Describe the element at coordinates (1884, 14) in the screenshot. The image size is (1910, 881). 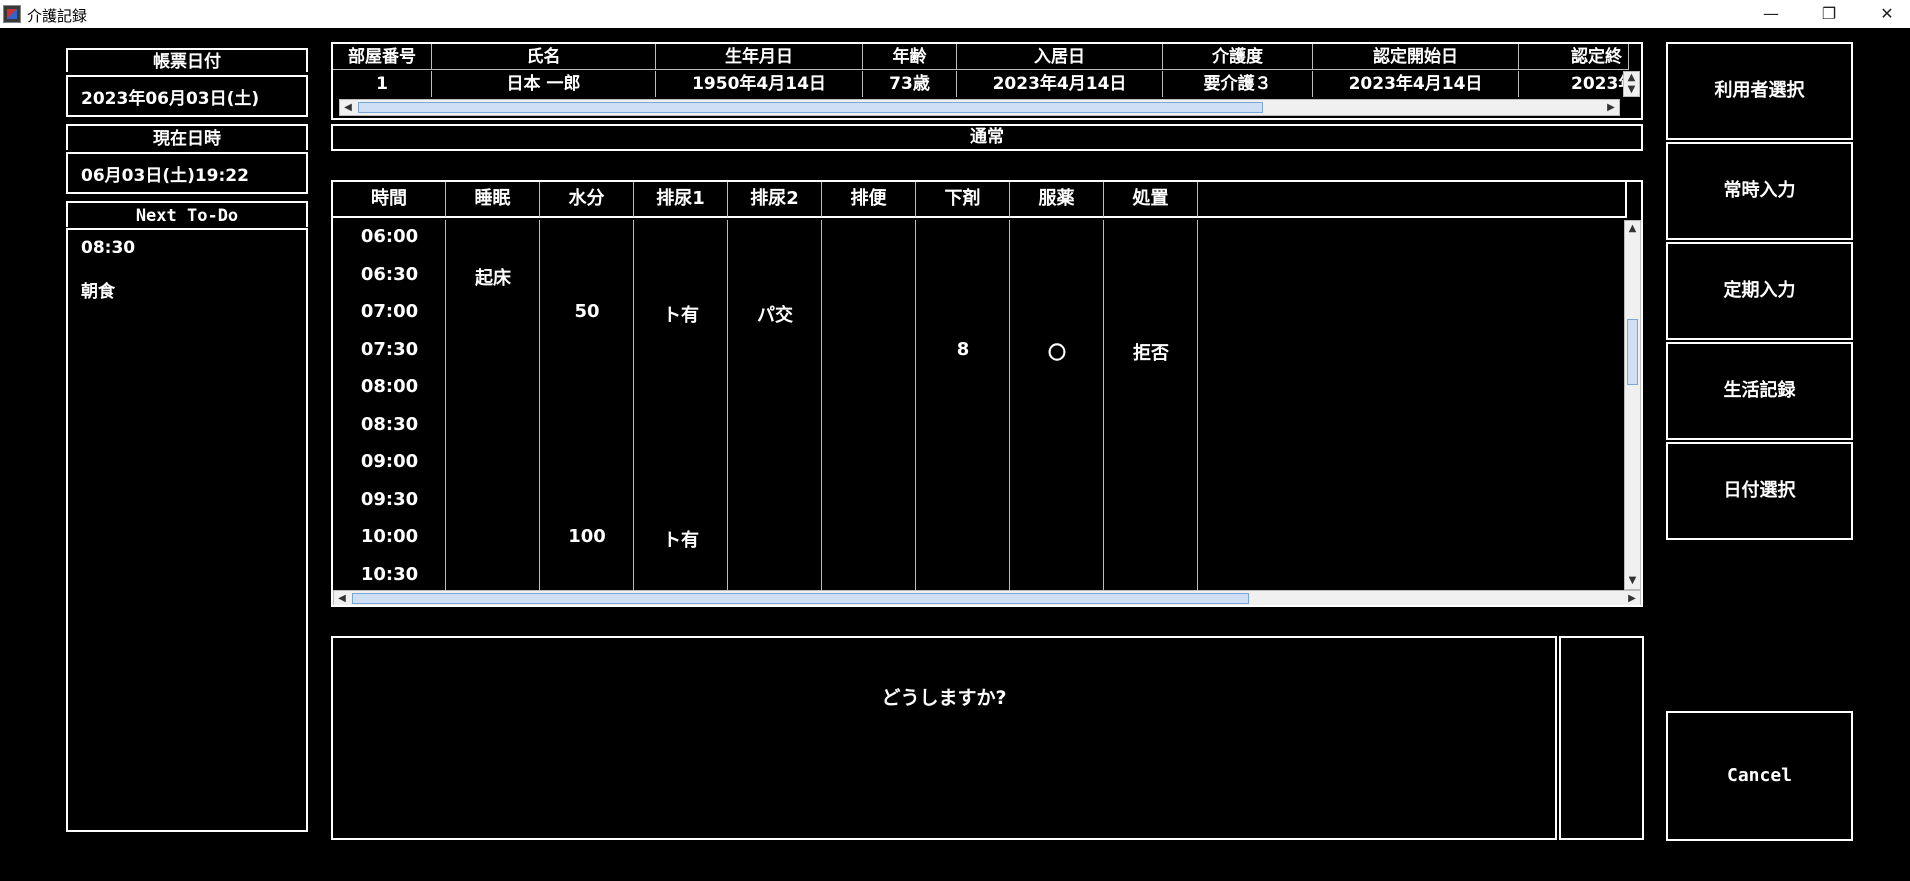
I see `close-icon: ✕` at that location.